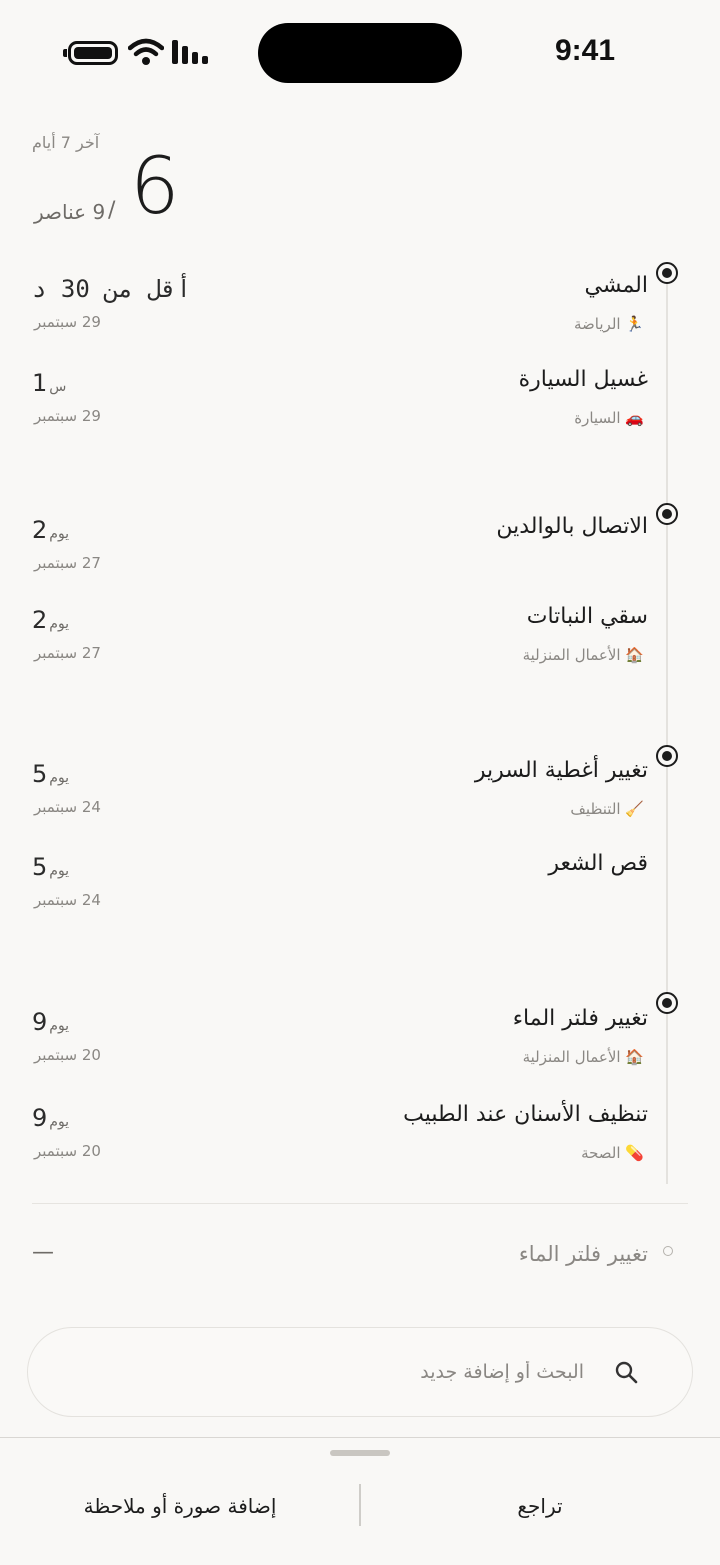 This screenshot has width=720, height=1565. I want to click on signal-icon, so click(190, 52).